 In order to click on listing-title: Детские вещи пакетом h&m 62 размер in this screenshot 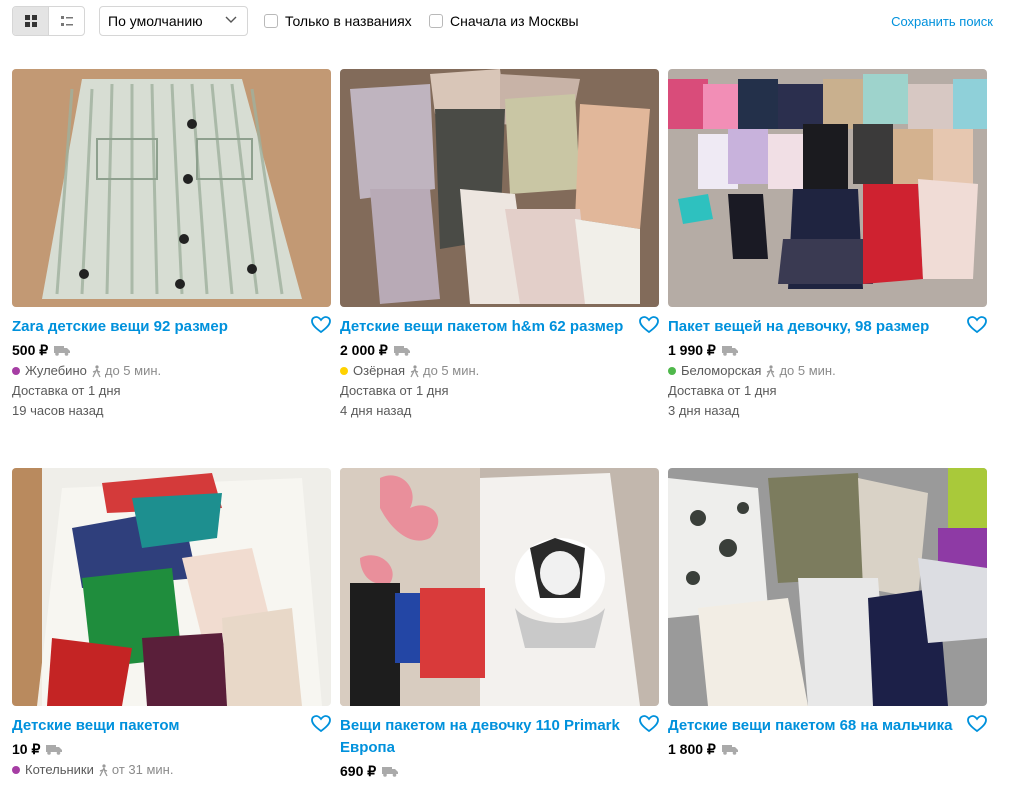, I will do `click(484, 327)`.